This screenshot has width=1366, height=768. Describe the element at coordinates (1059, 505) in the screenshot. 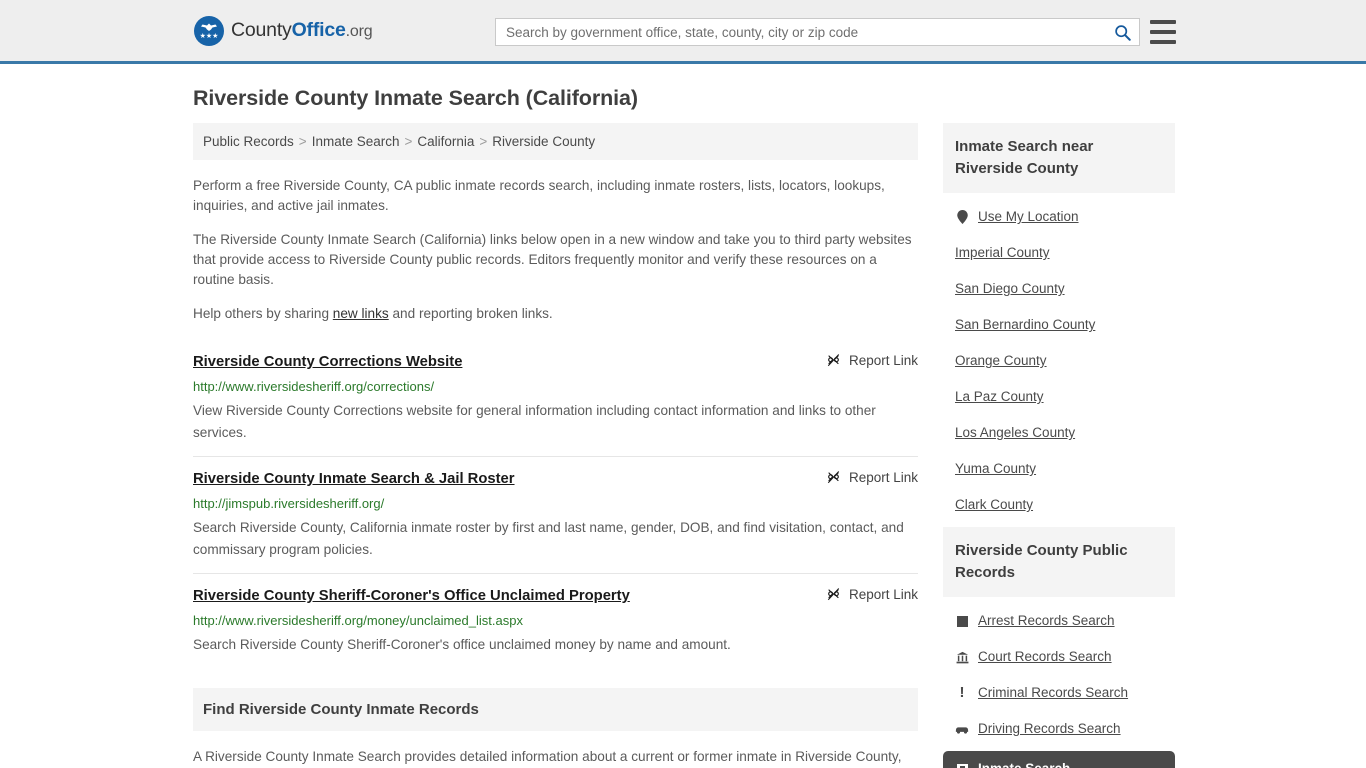

I see `sidebar-item-clark-county: Clark County` at that location.